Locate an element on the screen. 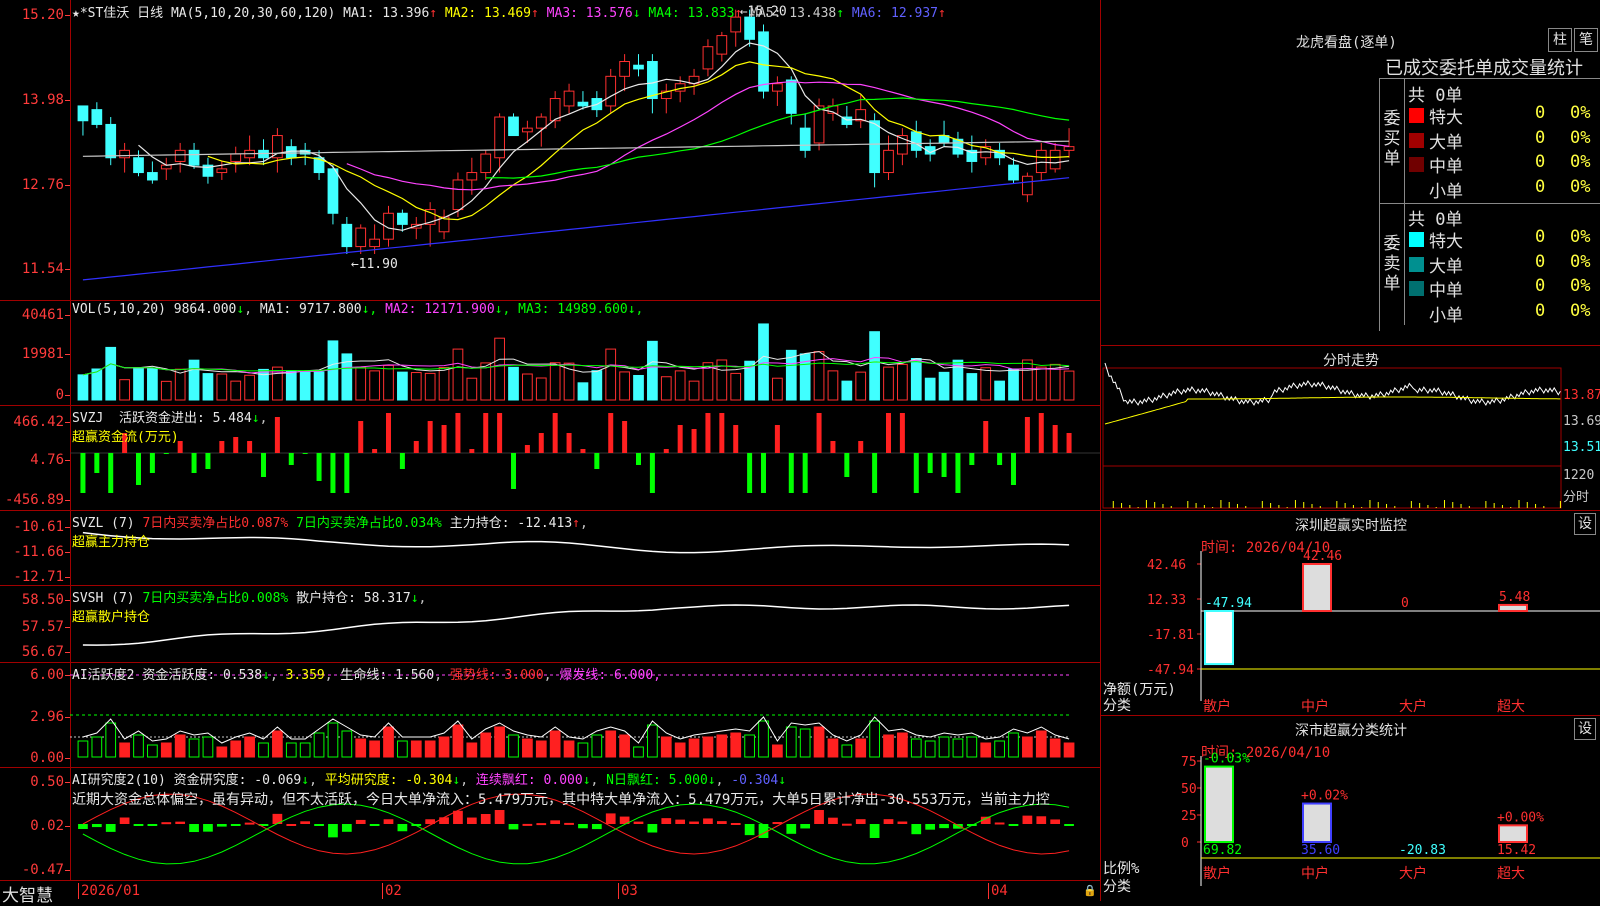 This screenshot has height=906, width=1600. class-ylabel: 比例% is located at coordinates (1121, 869).